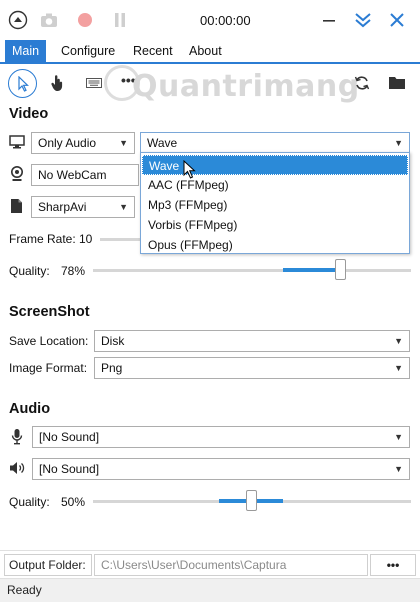 The width and height of the screenshot is (420, 602). What do you see at coordinates (252, 368) in the screenshot?
I see `image-format-select: Png ▼` at bounding box center [252, 368].